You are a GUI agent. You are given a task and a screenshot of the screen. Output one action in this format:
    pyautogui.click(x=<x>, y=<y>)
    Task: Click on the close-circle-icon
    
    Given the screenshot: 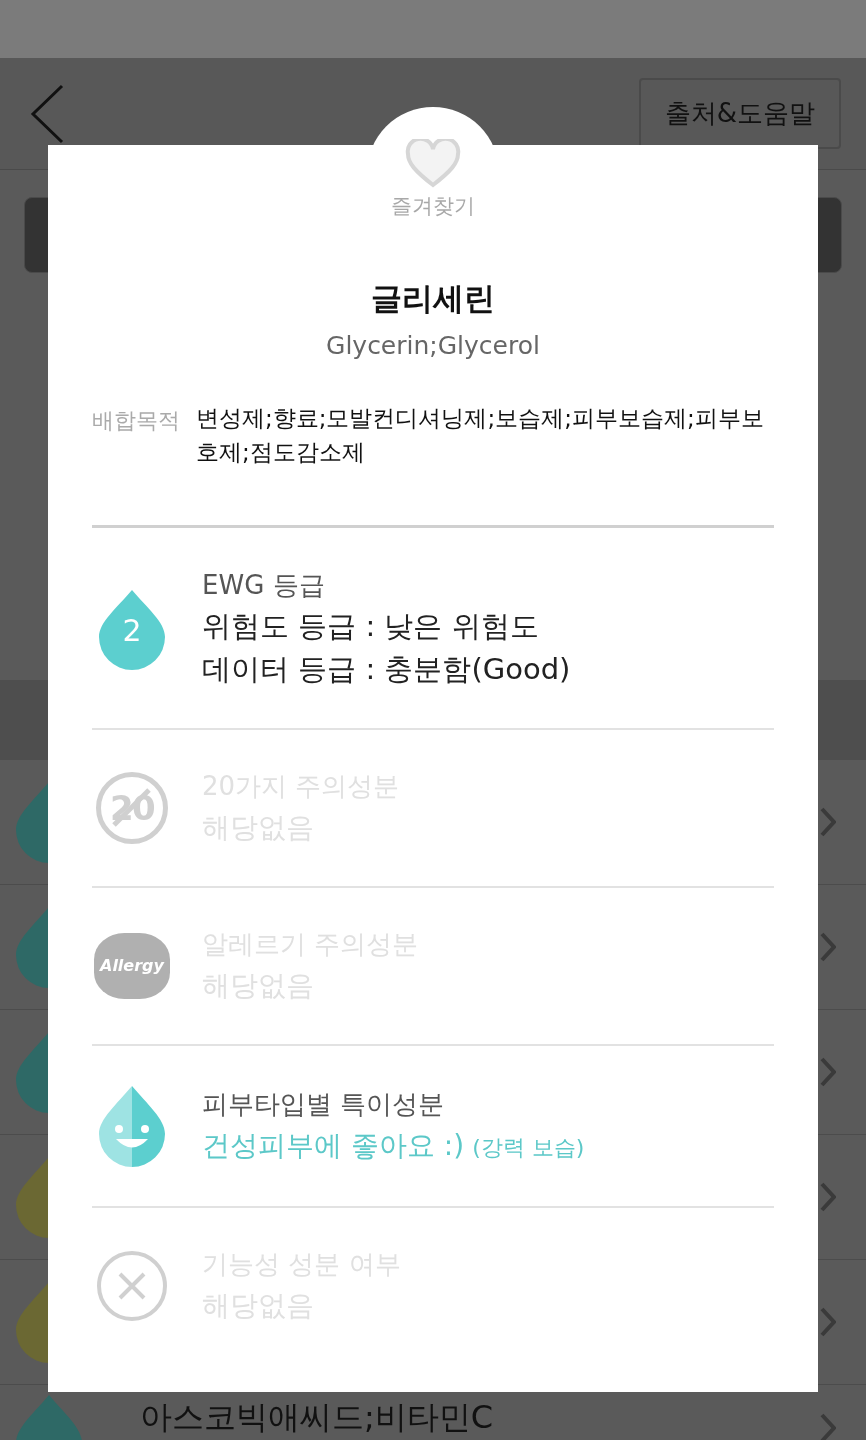 What is the action you would take?
    pyautogui.click(x=132, y=1285)
    